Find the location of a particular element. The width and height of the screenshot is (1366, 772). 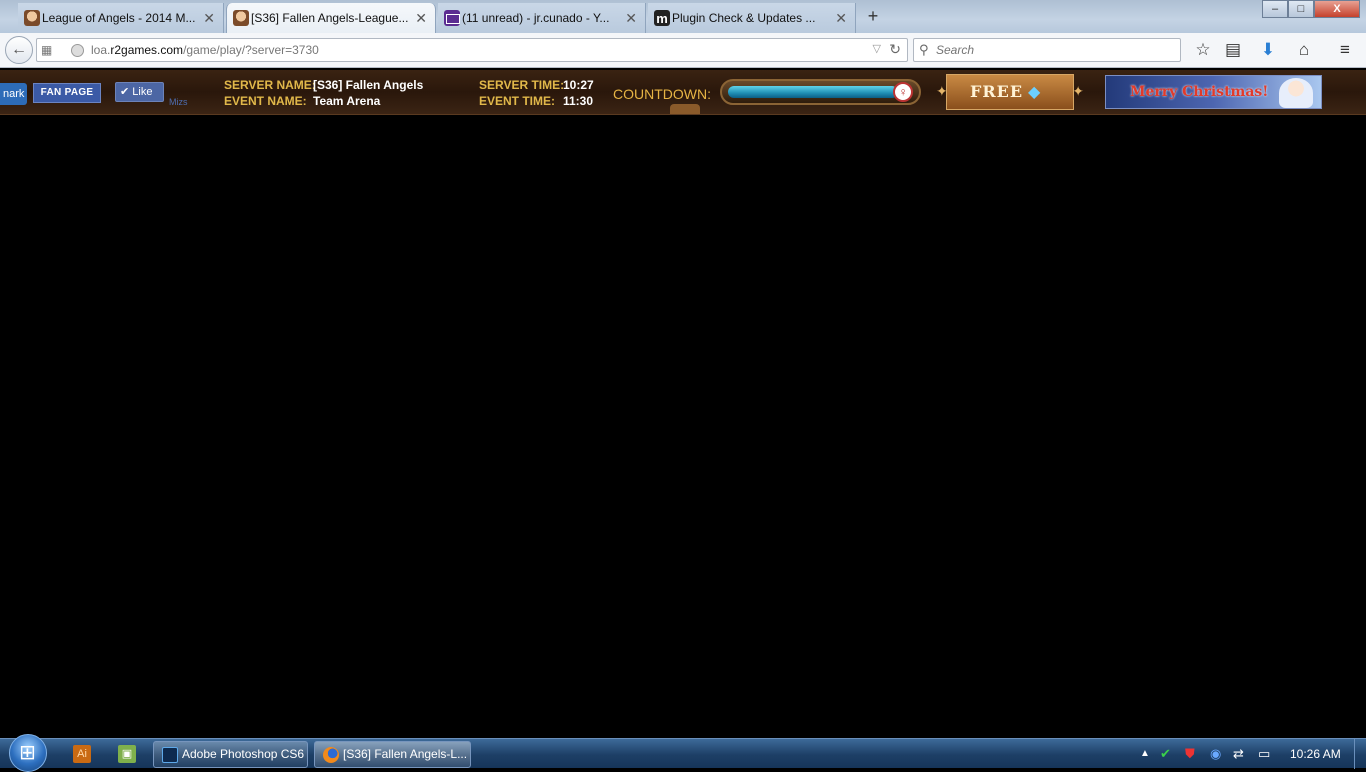

site-identity-icon is located at coordinates (77, 50).